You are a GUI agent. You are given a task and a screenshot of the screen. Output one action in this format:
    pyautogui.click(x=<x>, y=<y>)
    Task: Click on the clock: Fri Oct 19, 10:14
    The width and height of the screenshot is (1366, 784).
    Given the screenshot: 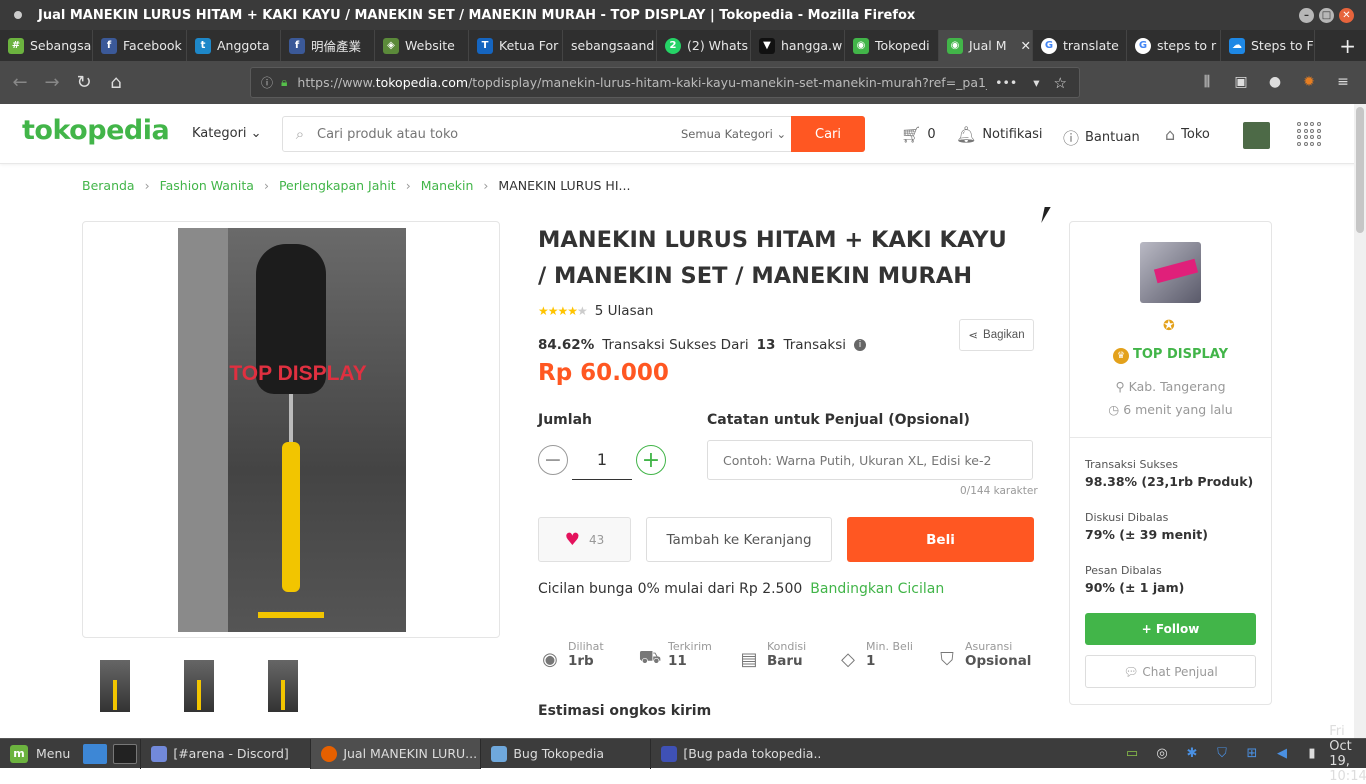 What is the action you would take?
    pyautogui.click(x=1347, y=754)
    